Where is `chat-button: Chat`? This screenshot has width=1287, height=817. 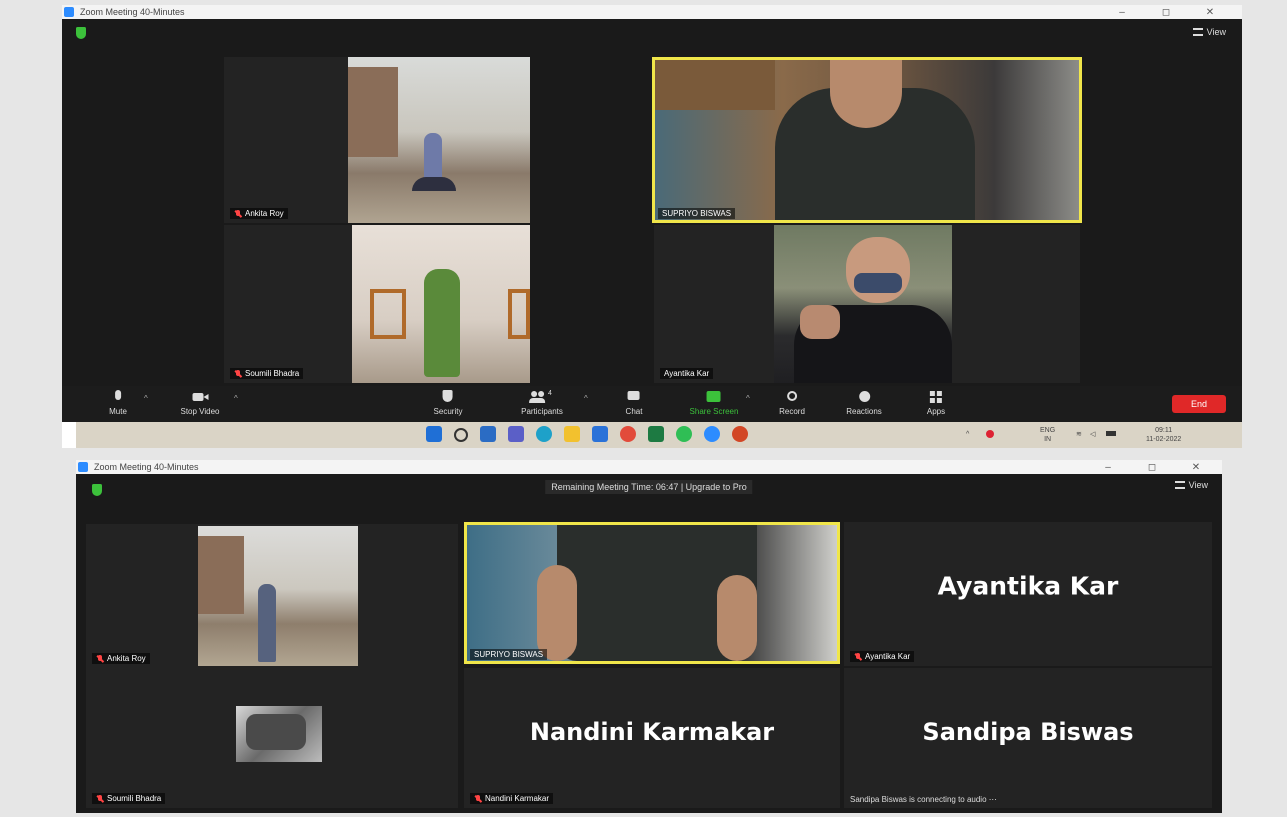 chat-button: Chat is located at coordinates (634, 403).